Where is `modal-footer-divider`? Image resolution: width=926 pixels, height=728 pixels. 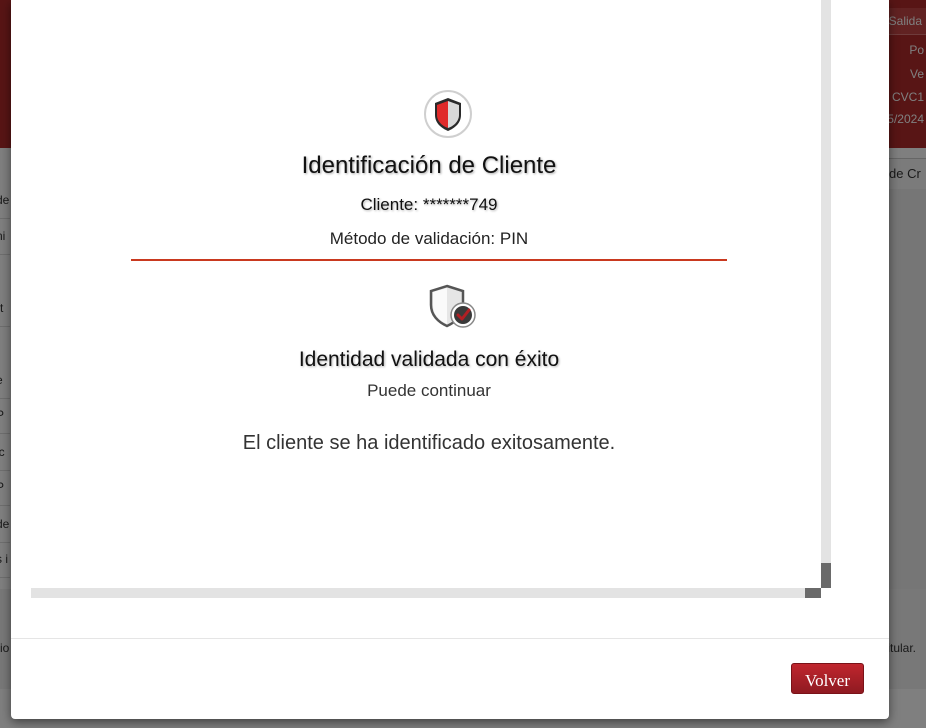 modal-footer-divider is located at coordinates (450, 638).